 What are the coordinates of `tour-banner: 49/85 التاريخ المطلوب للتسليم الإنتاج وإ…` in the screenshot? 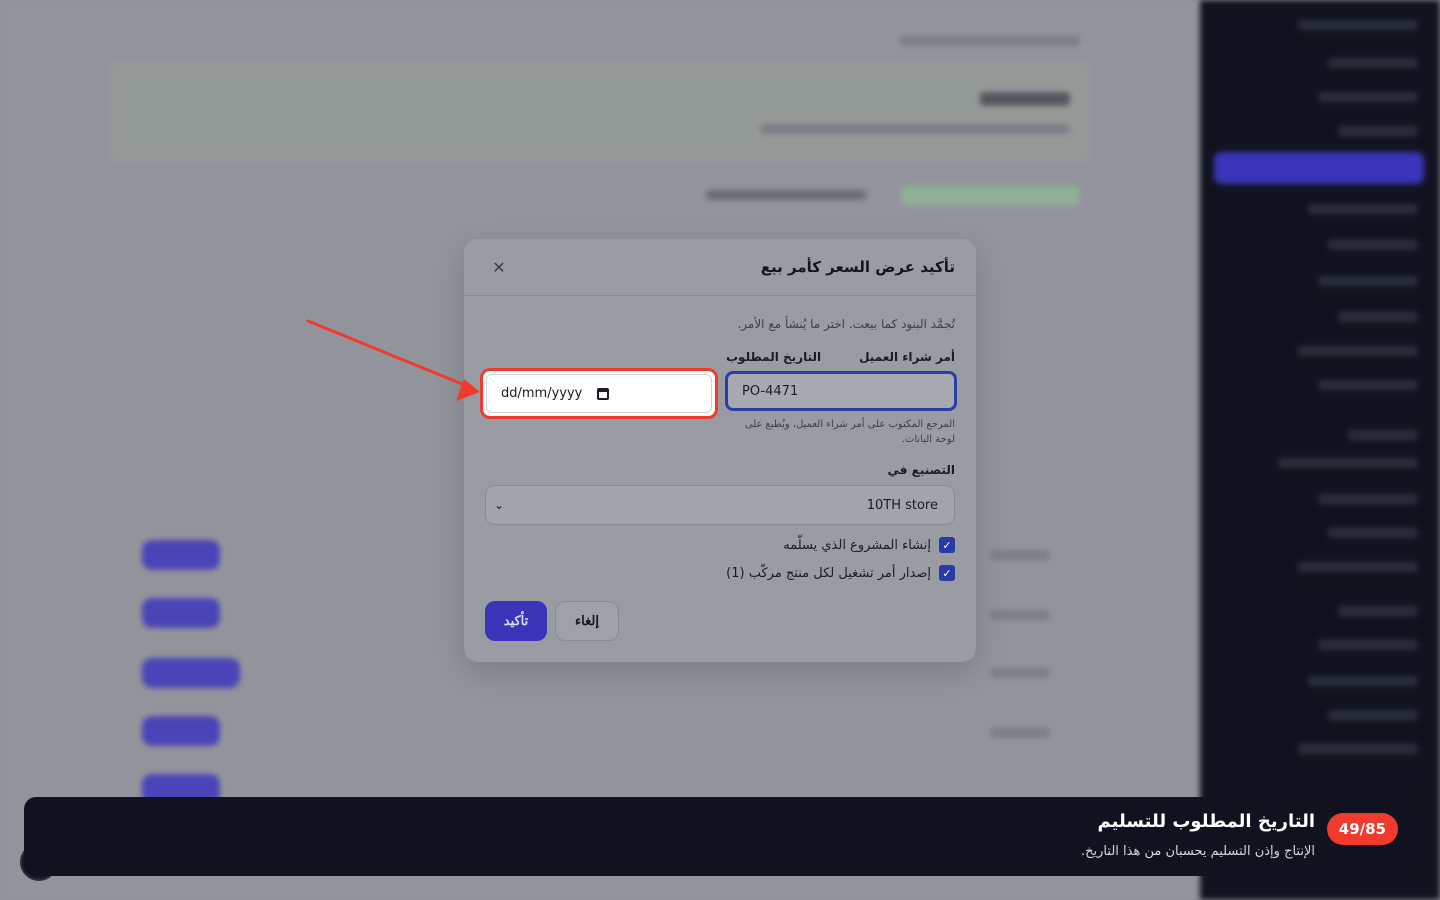 It's located at (720, 836).